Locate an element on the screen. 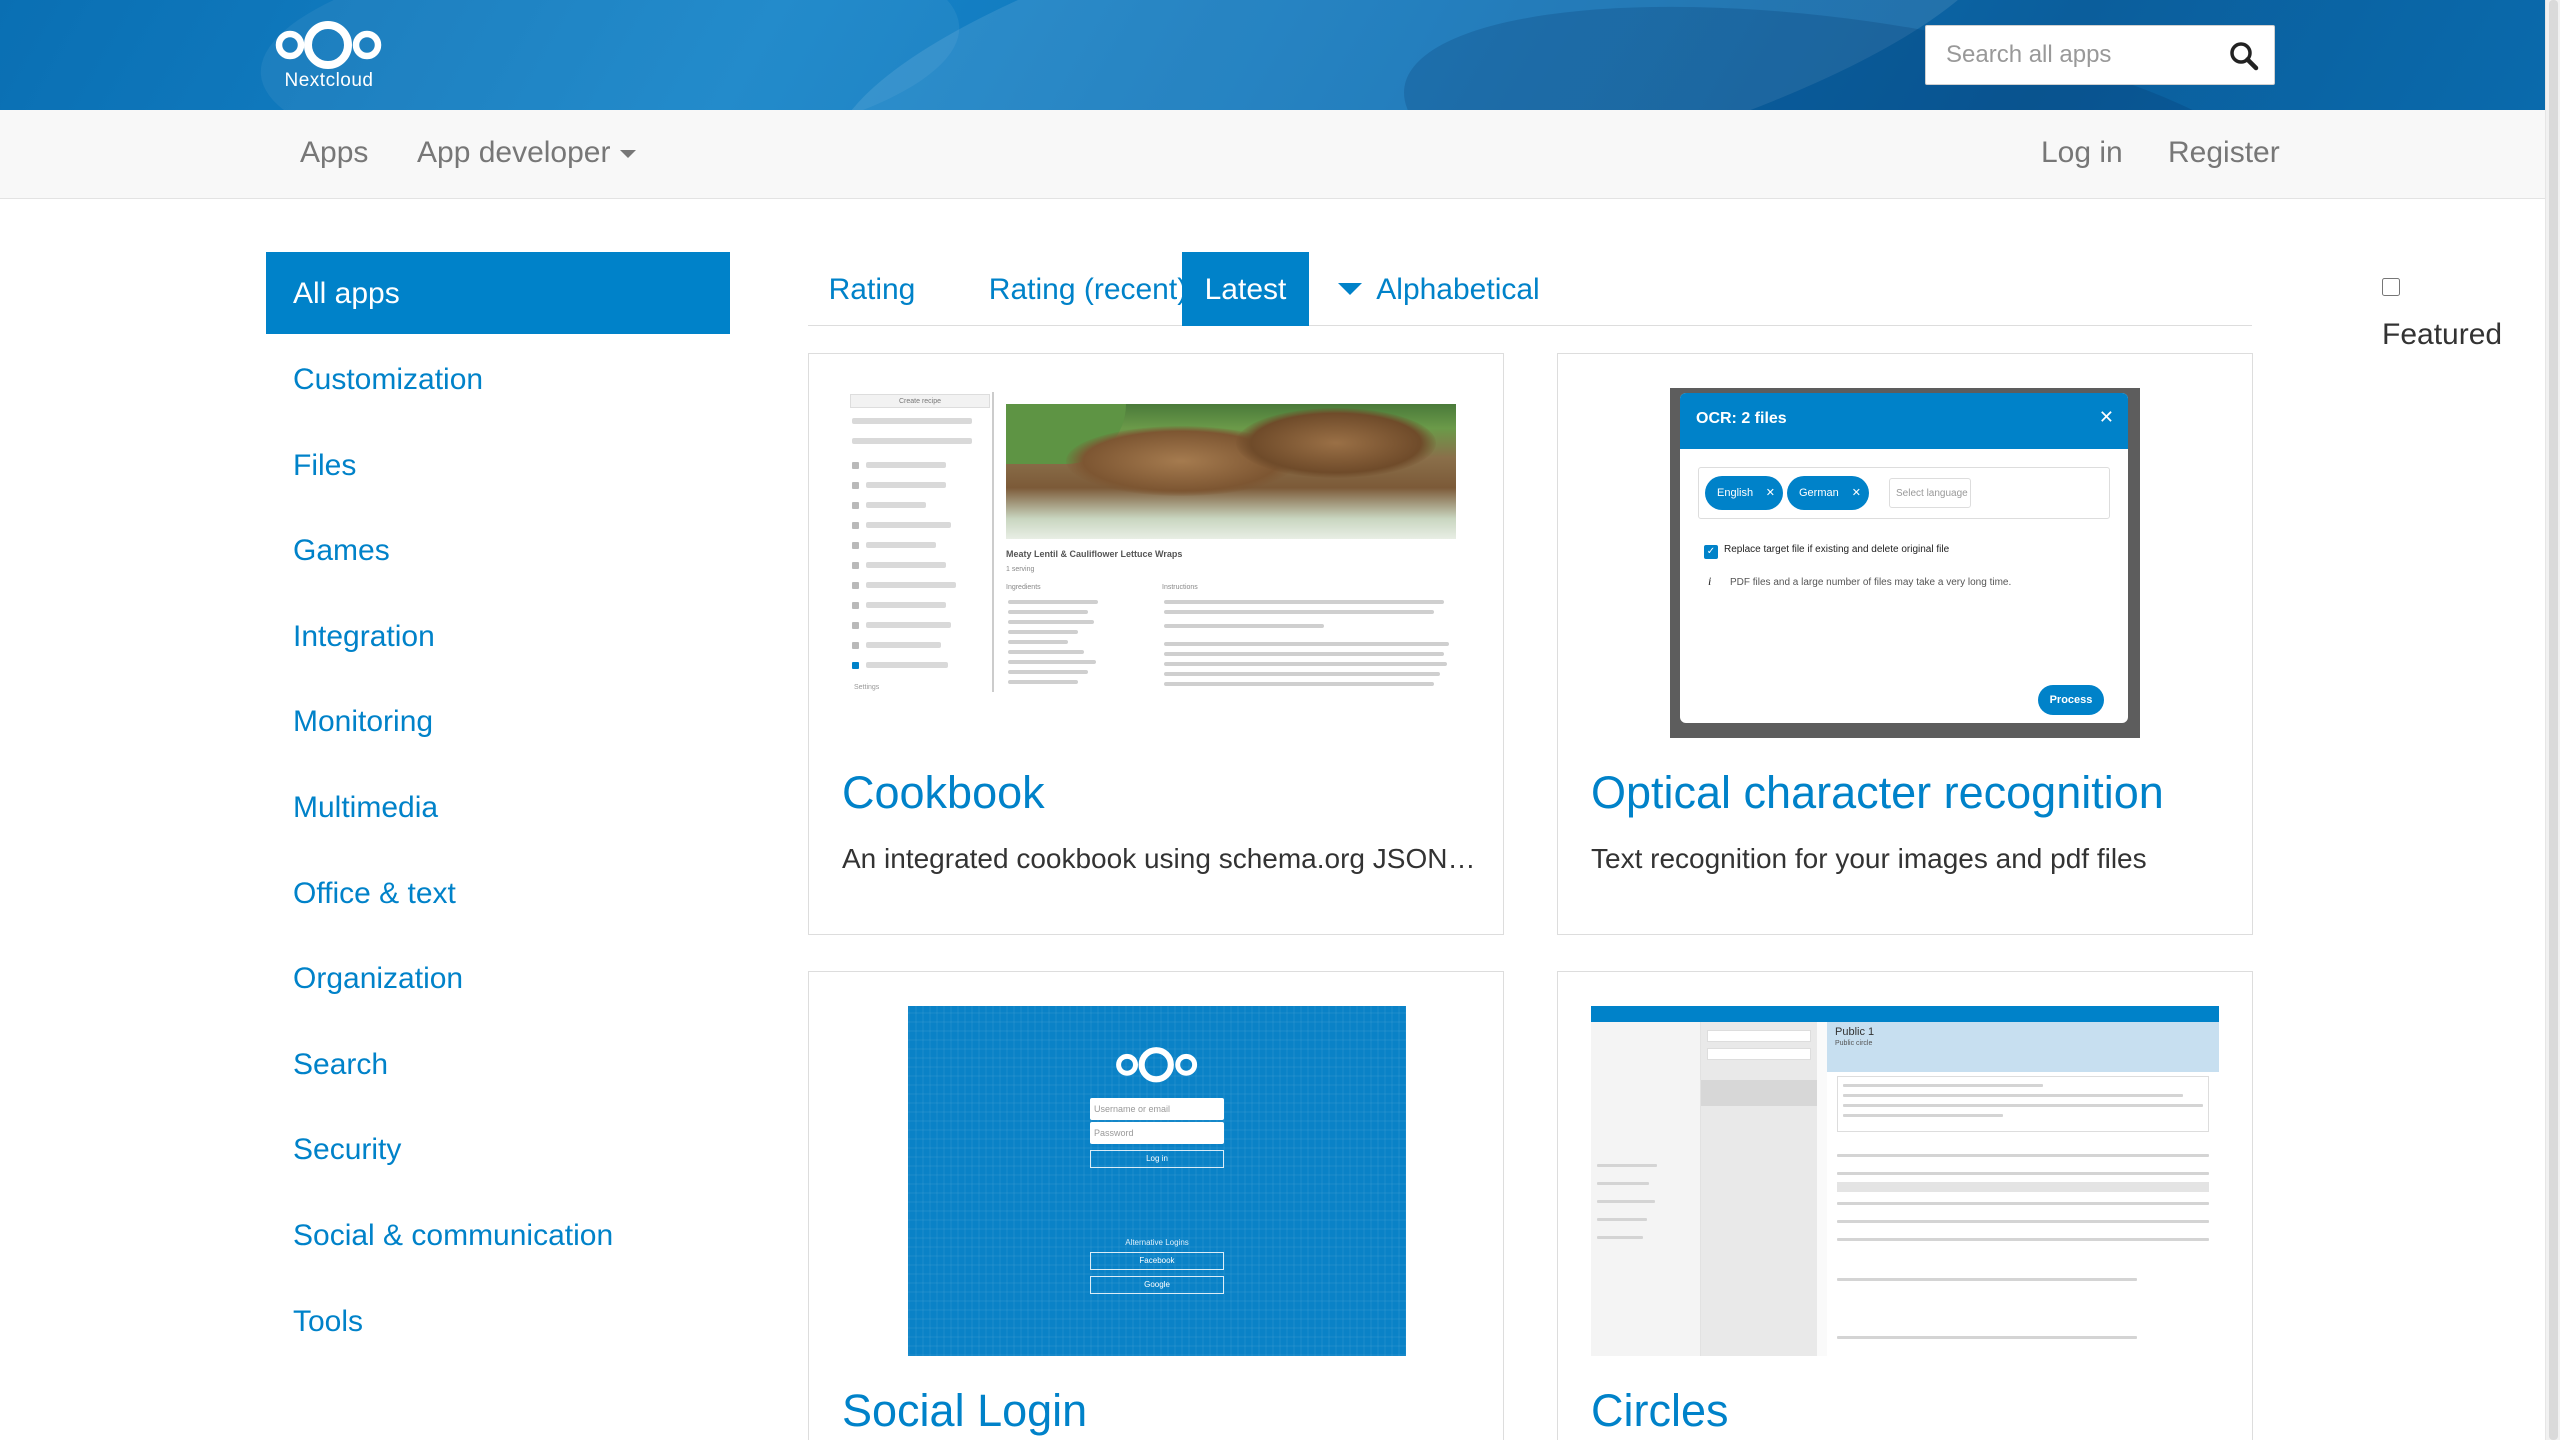  ocr-dialog-title: OCR: 2 files is located at coordinates (1741, 418).